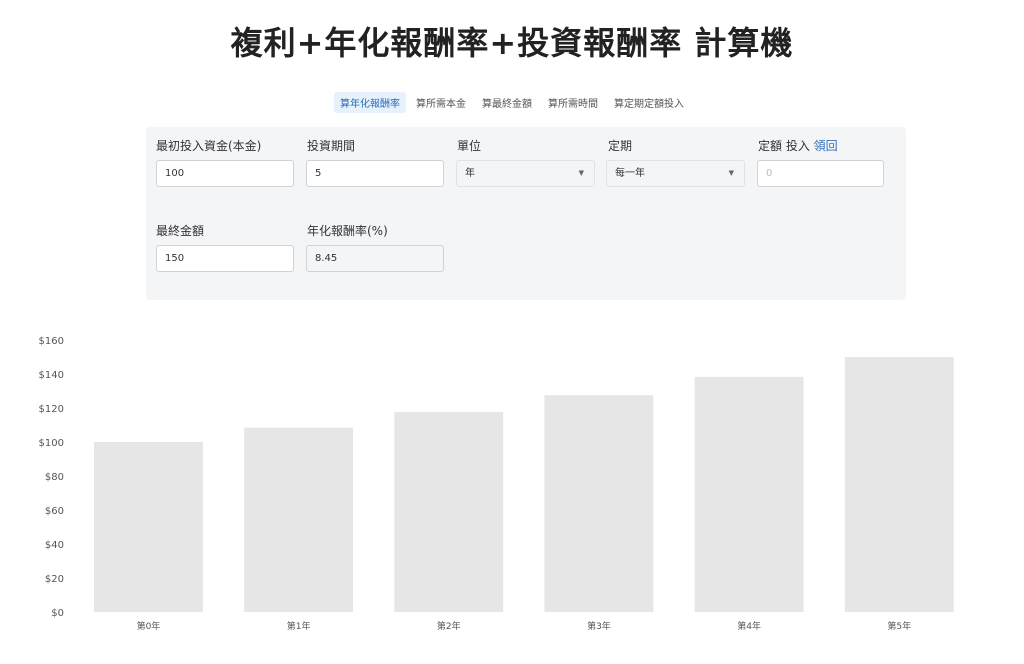 This screenshot has width=1024, height=664. I want to click on unit-select-value: 年, so click(470, 173).